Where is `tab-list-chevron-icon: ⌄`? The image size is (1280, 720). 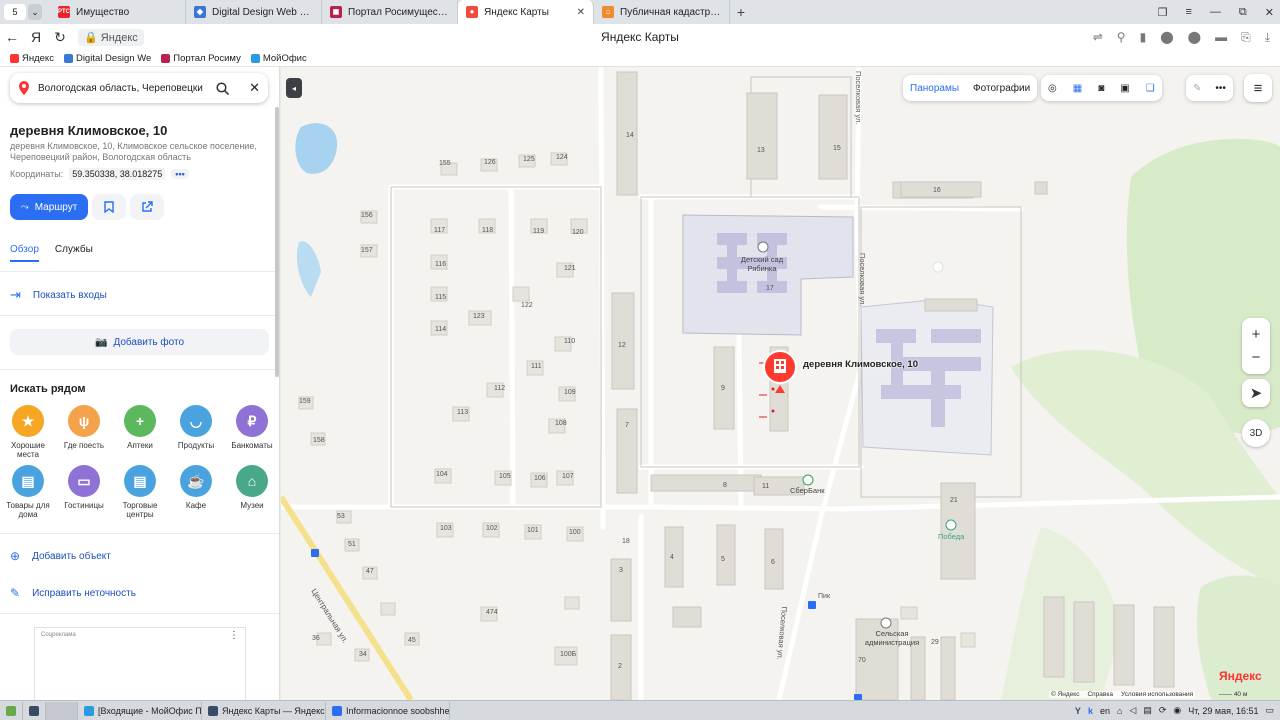 tab-list-chevron-icon: ⌄ is located at coordinates (35, 12).